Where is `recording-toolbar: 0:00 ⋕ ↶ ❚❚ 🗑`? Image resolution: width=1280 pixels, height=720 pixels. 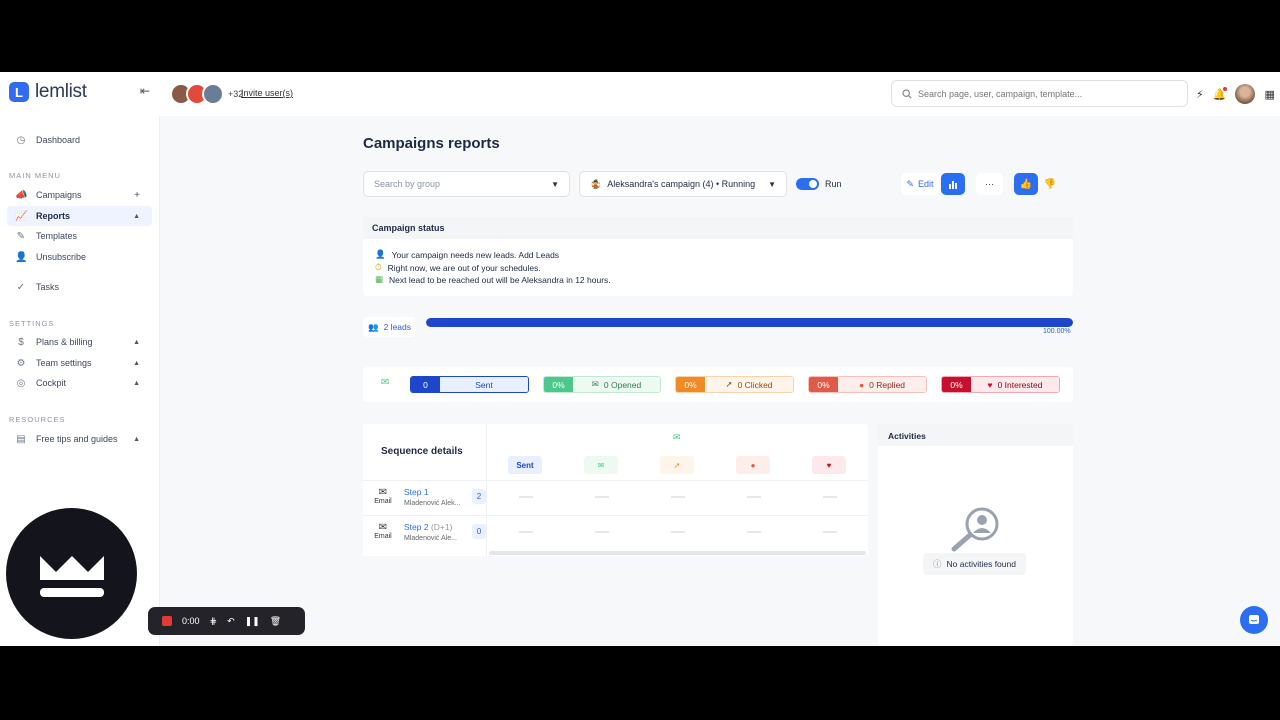
recording-toolbar: 0:00 ⋕ ↶ ❚❚ 🗑 is located at coordinates (226, 621).